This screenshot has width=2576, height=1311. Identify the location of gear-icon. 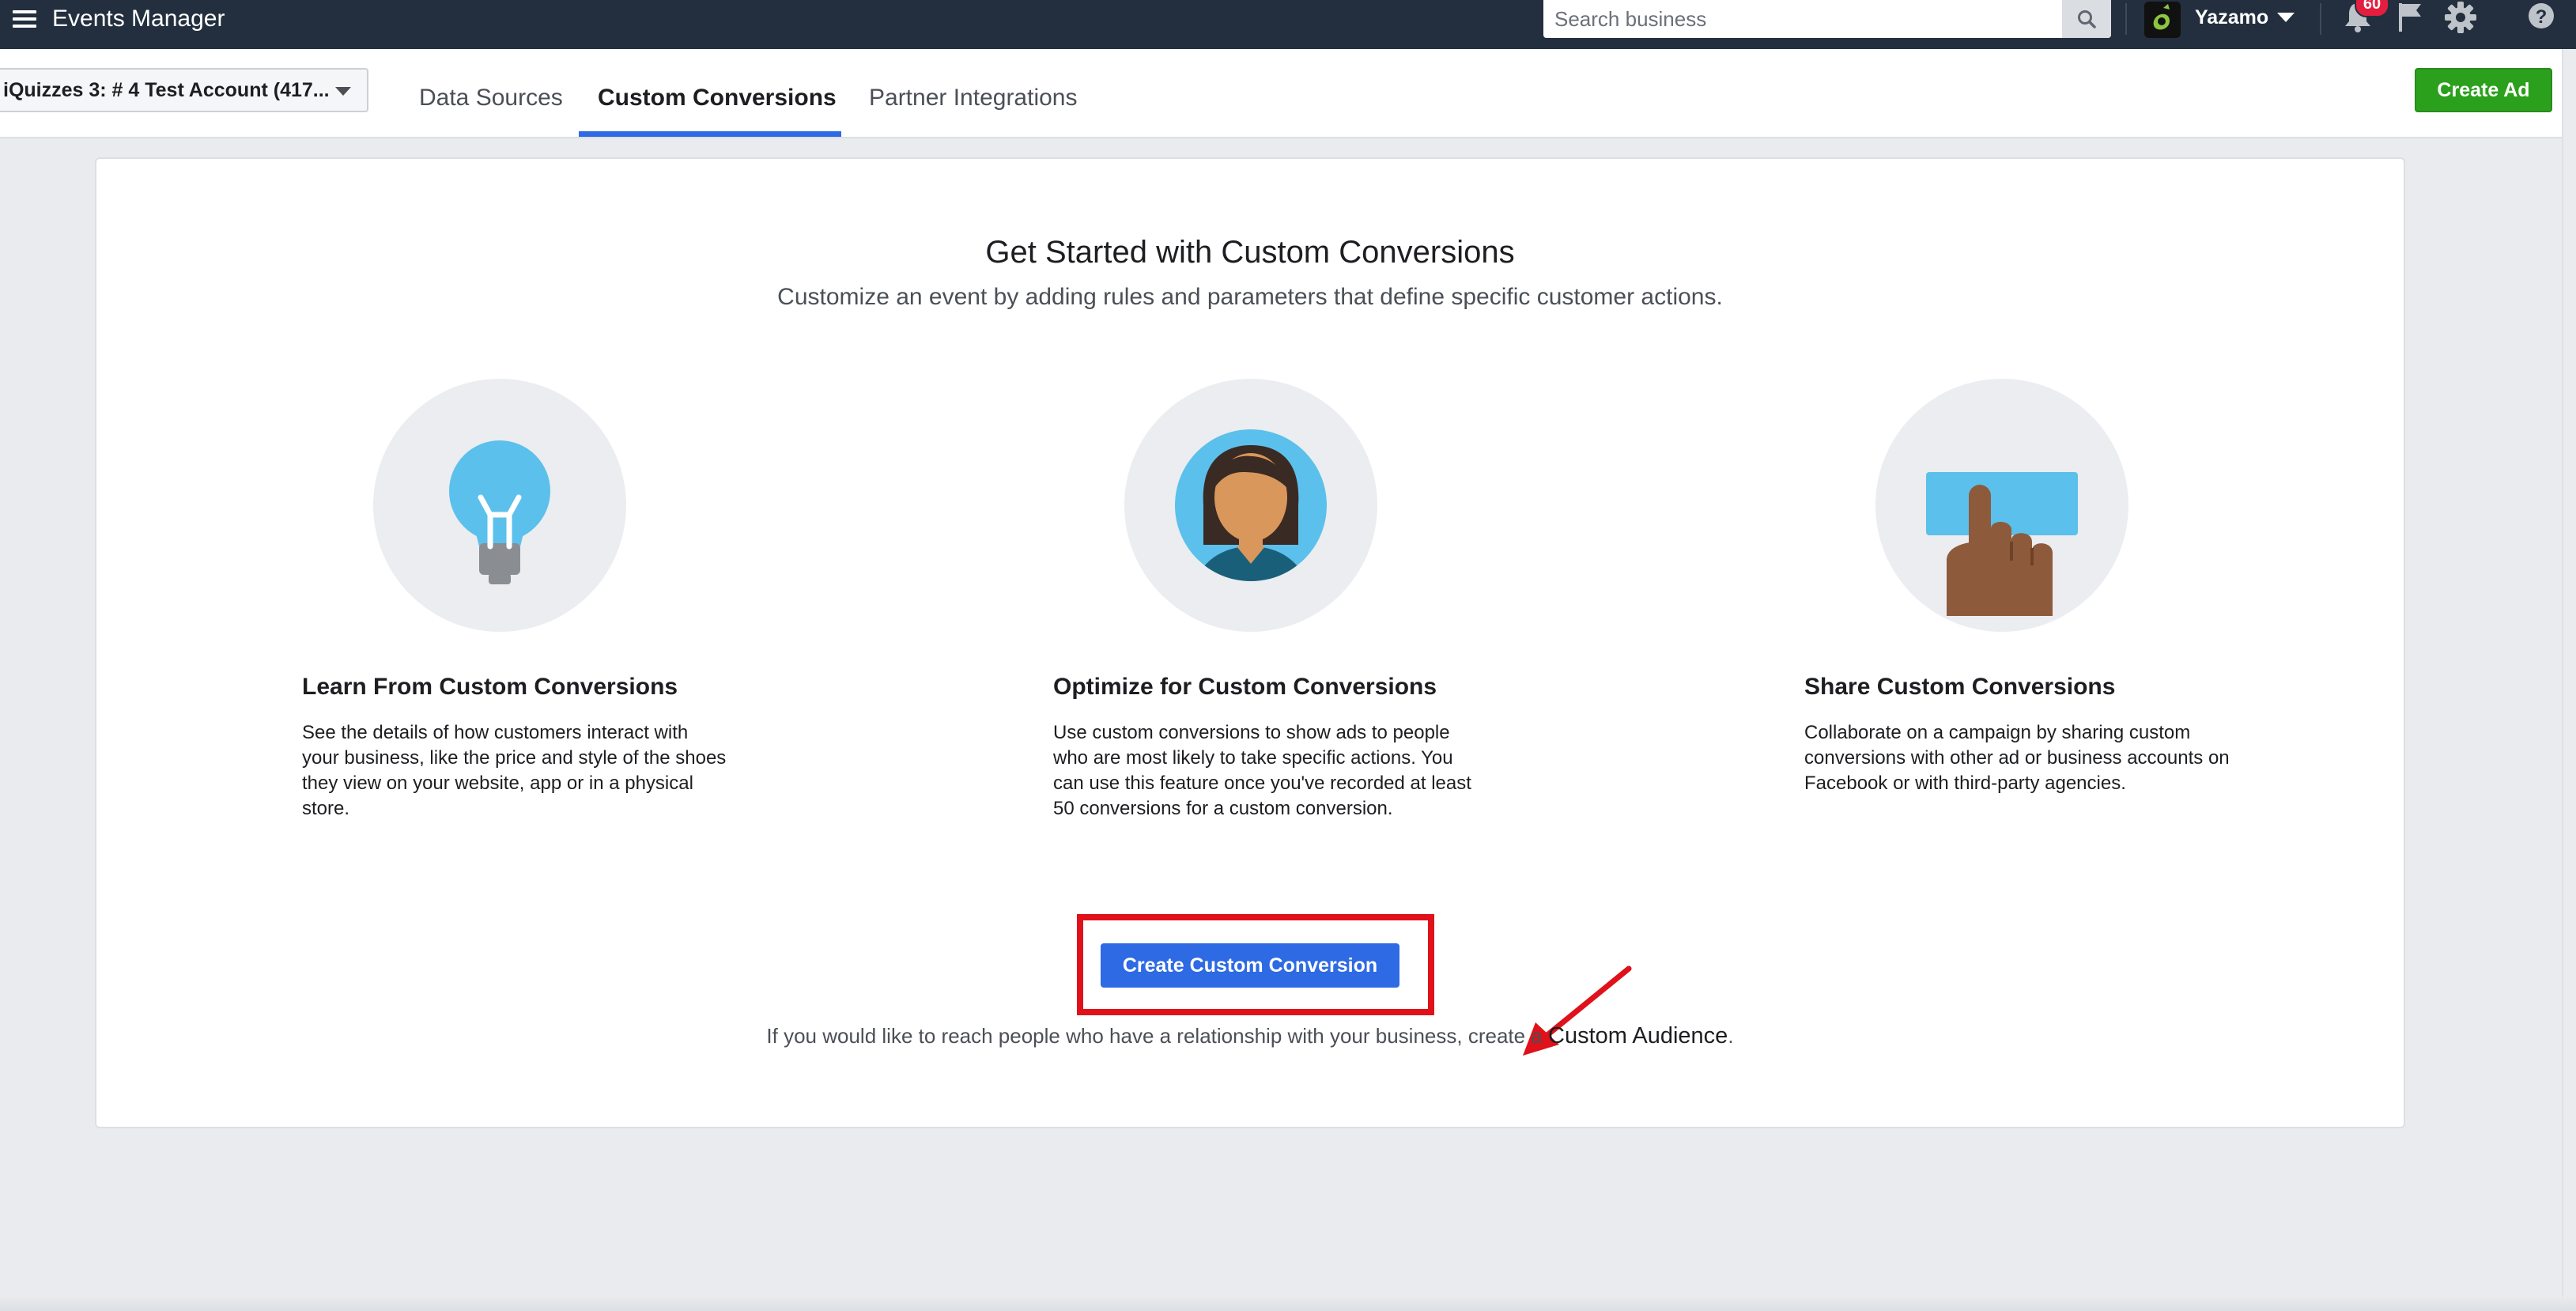
(2460, 17).